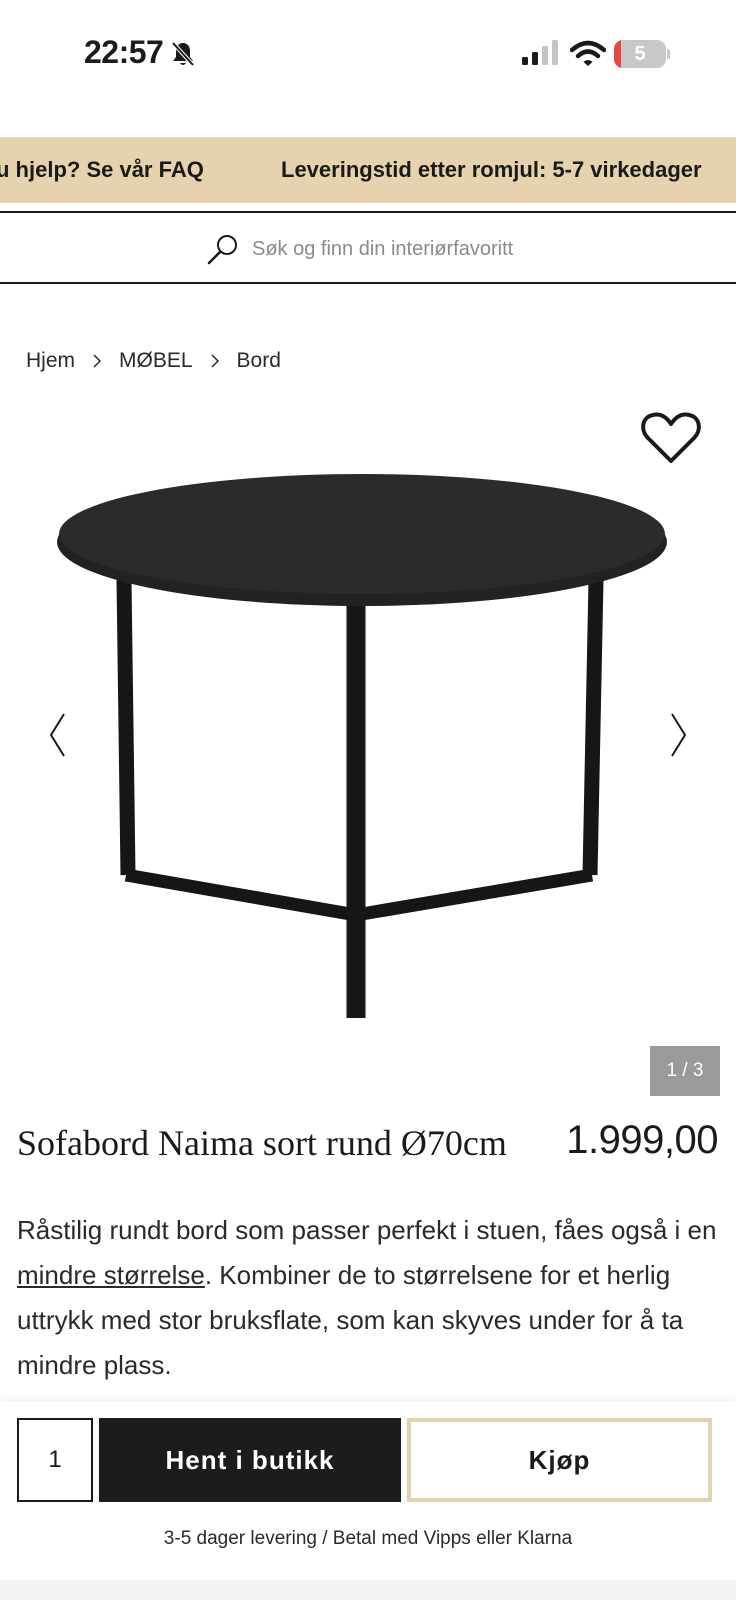 The height and width of the screenshot is (1600, 736). I want to click on promo-faq-text: u hjelp? Se vår FAQ, so click(102, 170).